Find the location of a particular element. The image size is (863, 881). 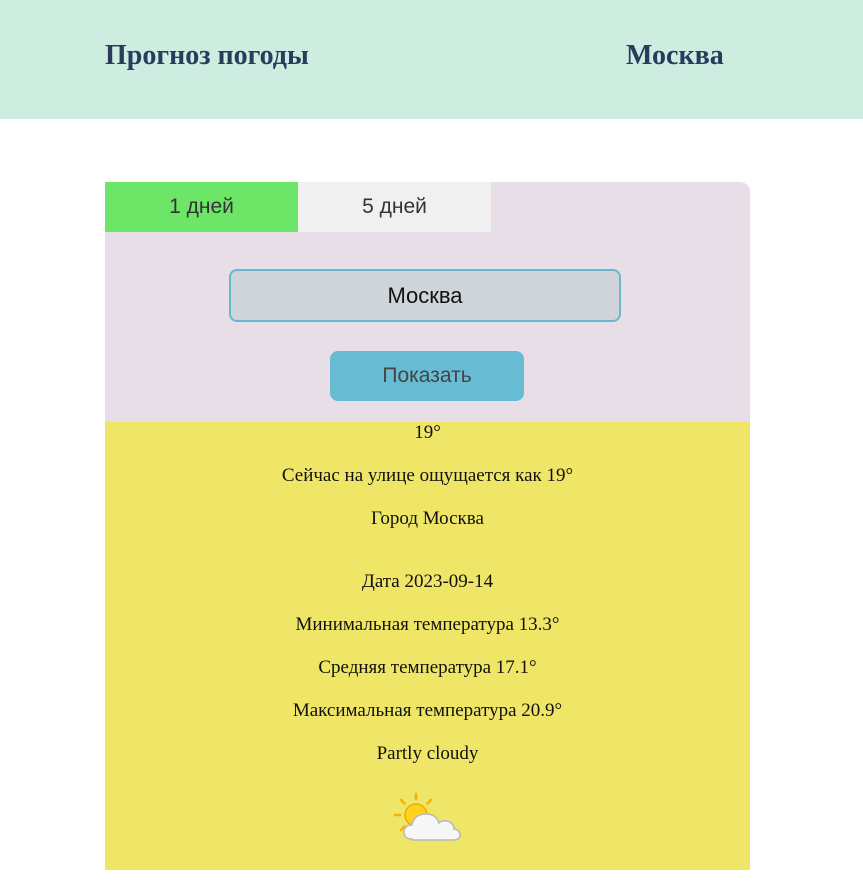

current-temperature: 19° is located at coordinates (427, 432).